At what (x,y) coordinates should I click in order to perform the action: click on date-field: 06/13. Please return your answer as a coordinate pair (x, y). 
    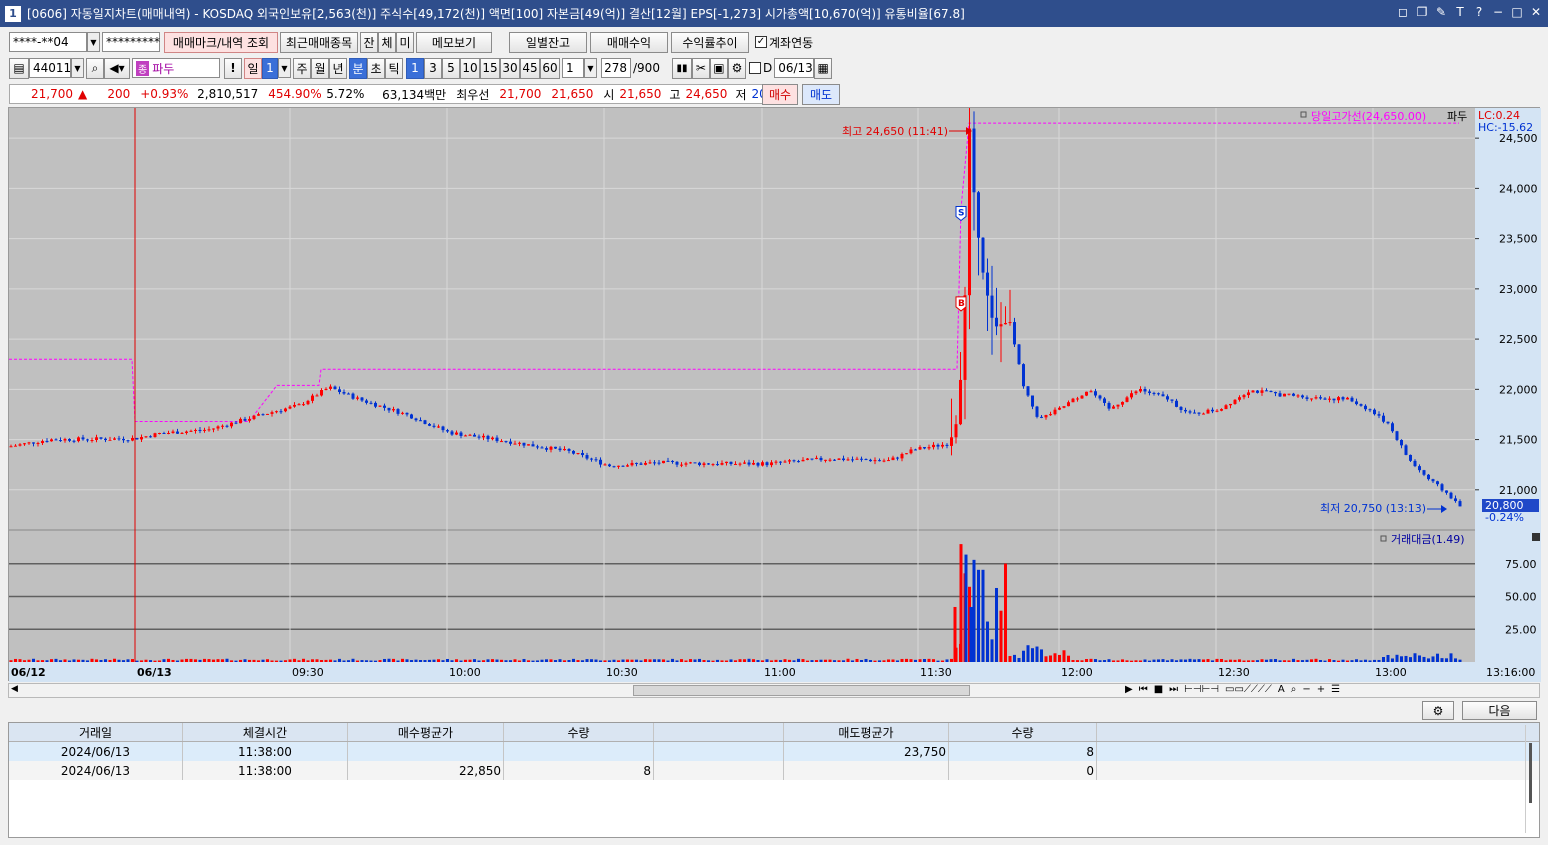
    Looking at the image, I should click on (794, 68).